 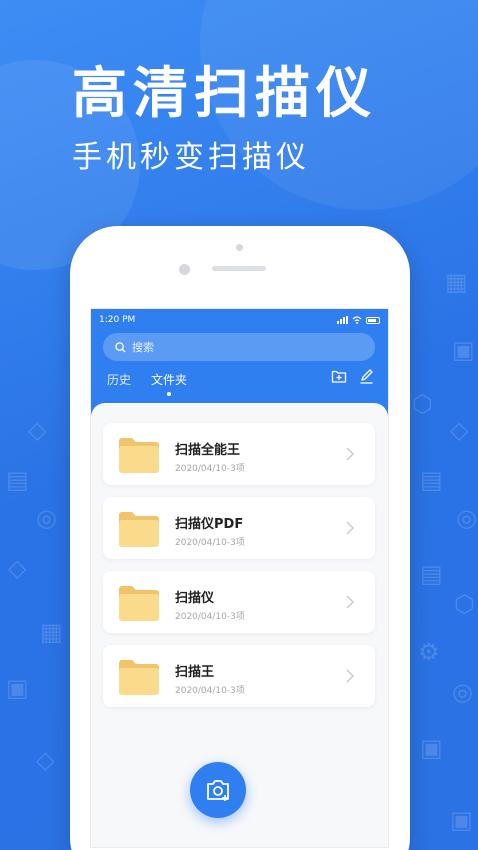 I want to click on battery-icon, so click(x=373, y=320).